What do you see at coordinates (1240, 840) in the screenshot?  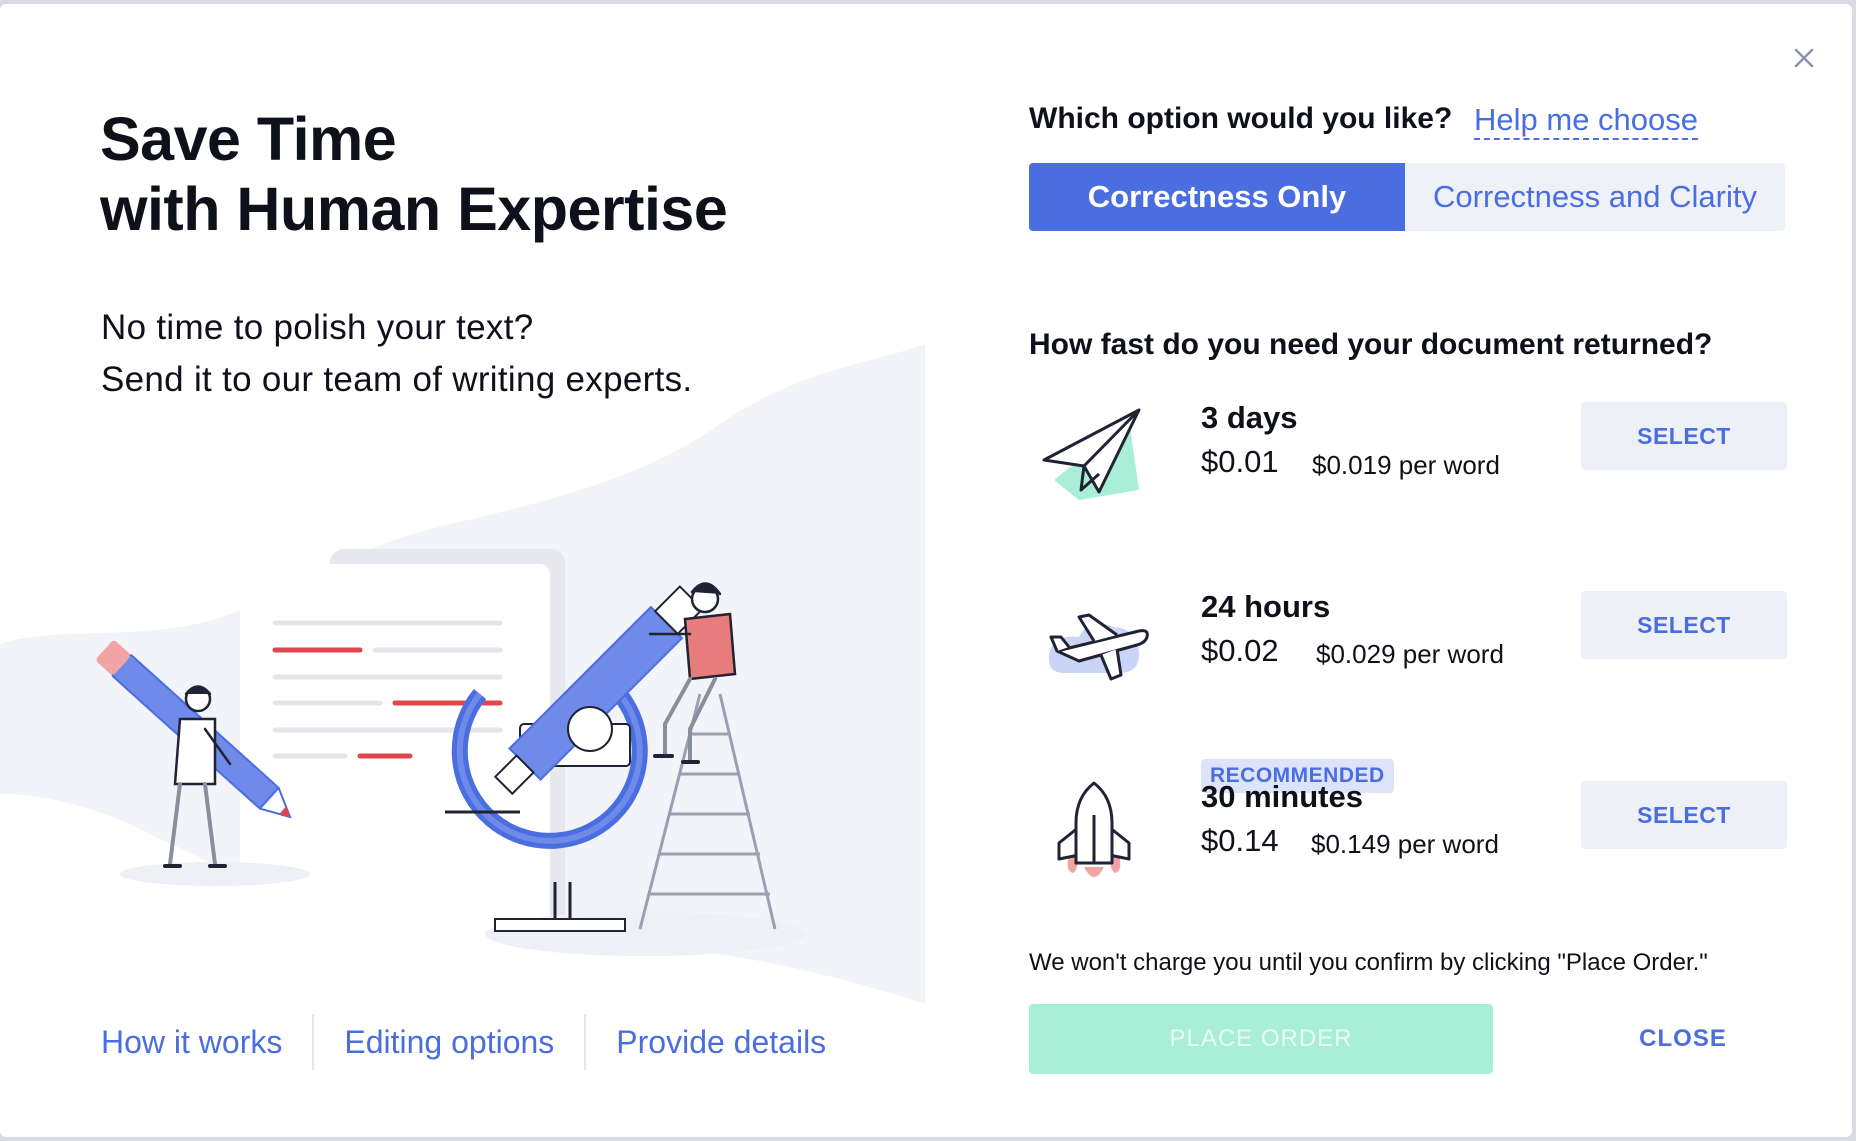 I see `speed-price: $0.14` at bounding box center [1240, 840].